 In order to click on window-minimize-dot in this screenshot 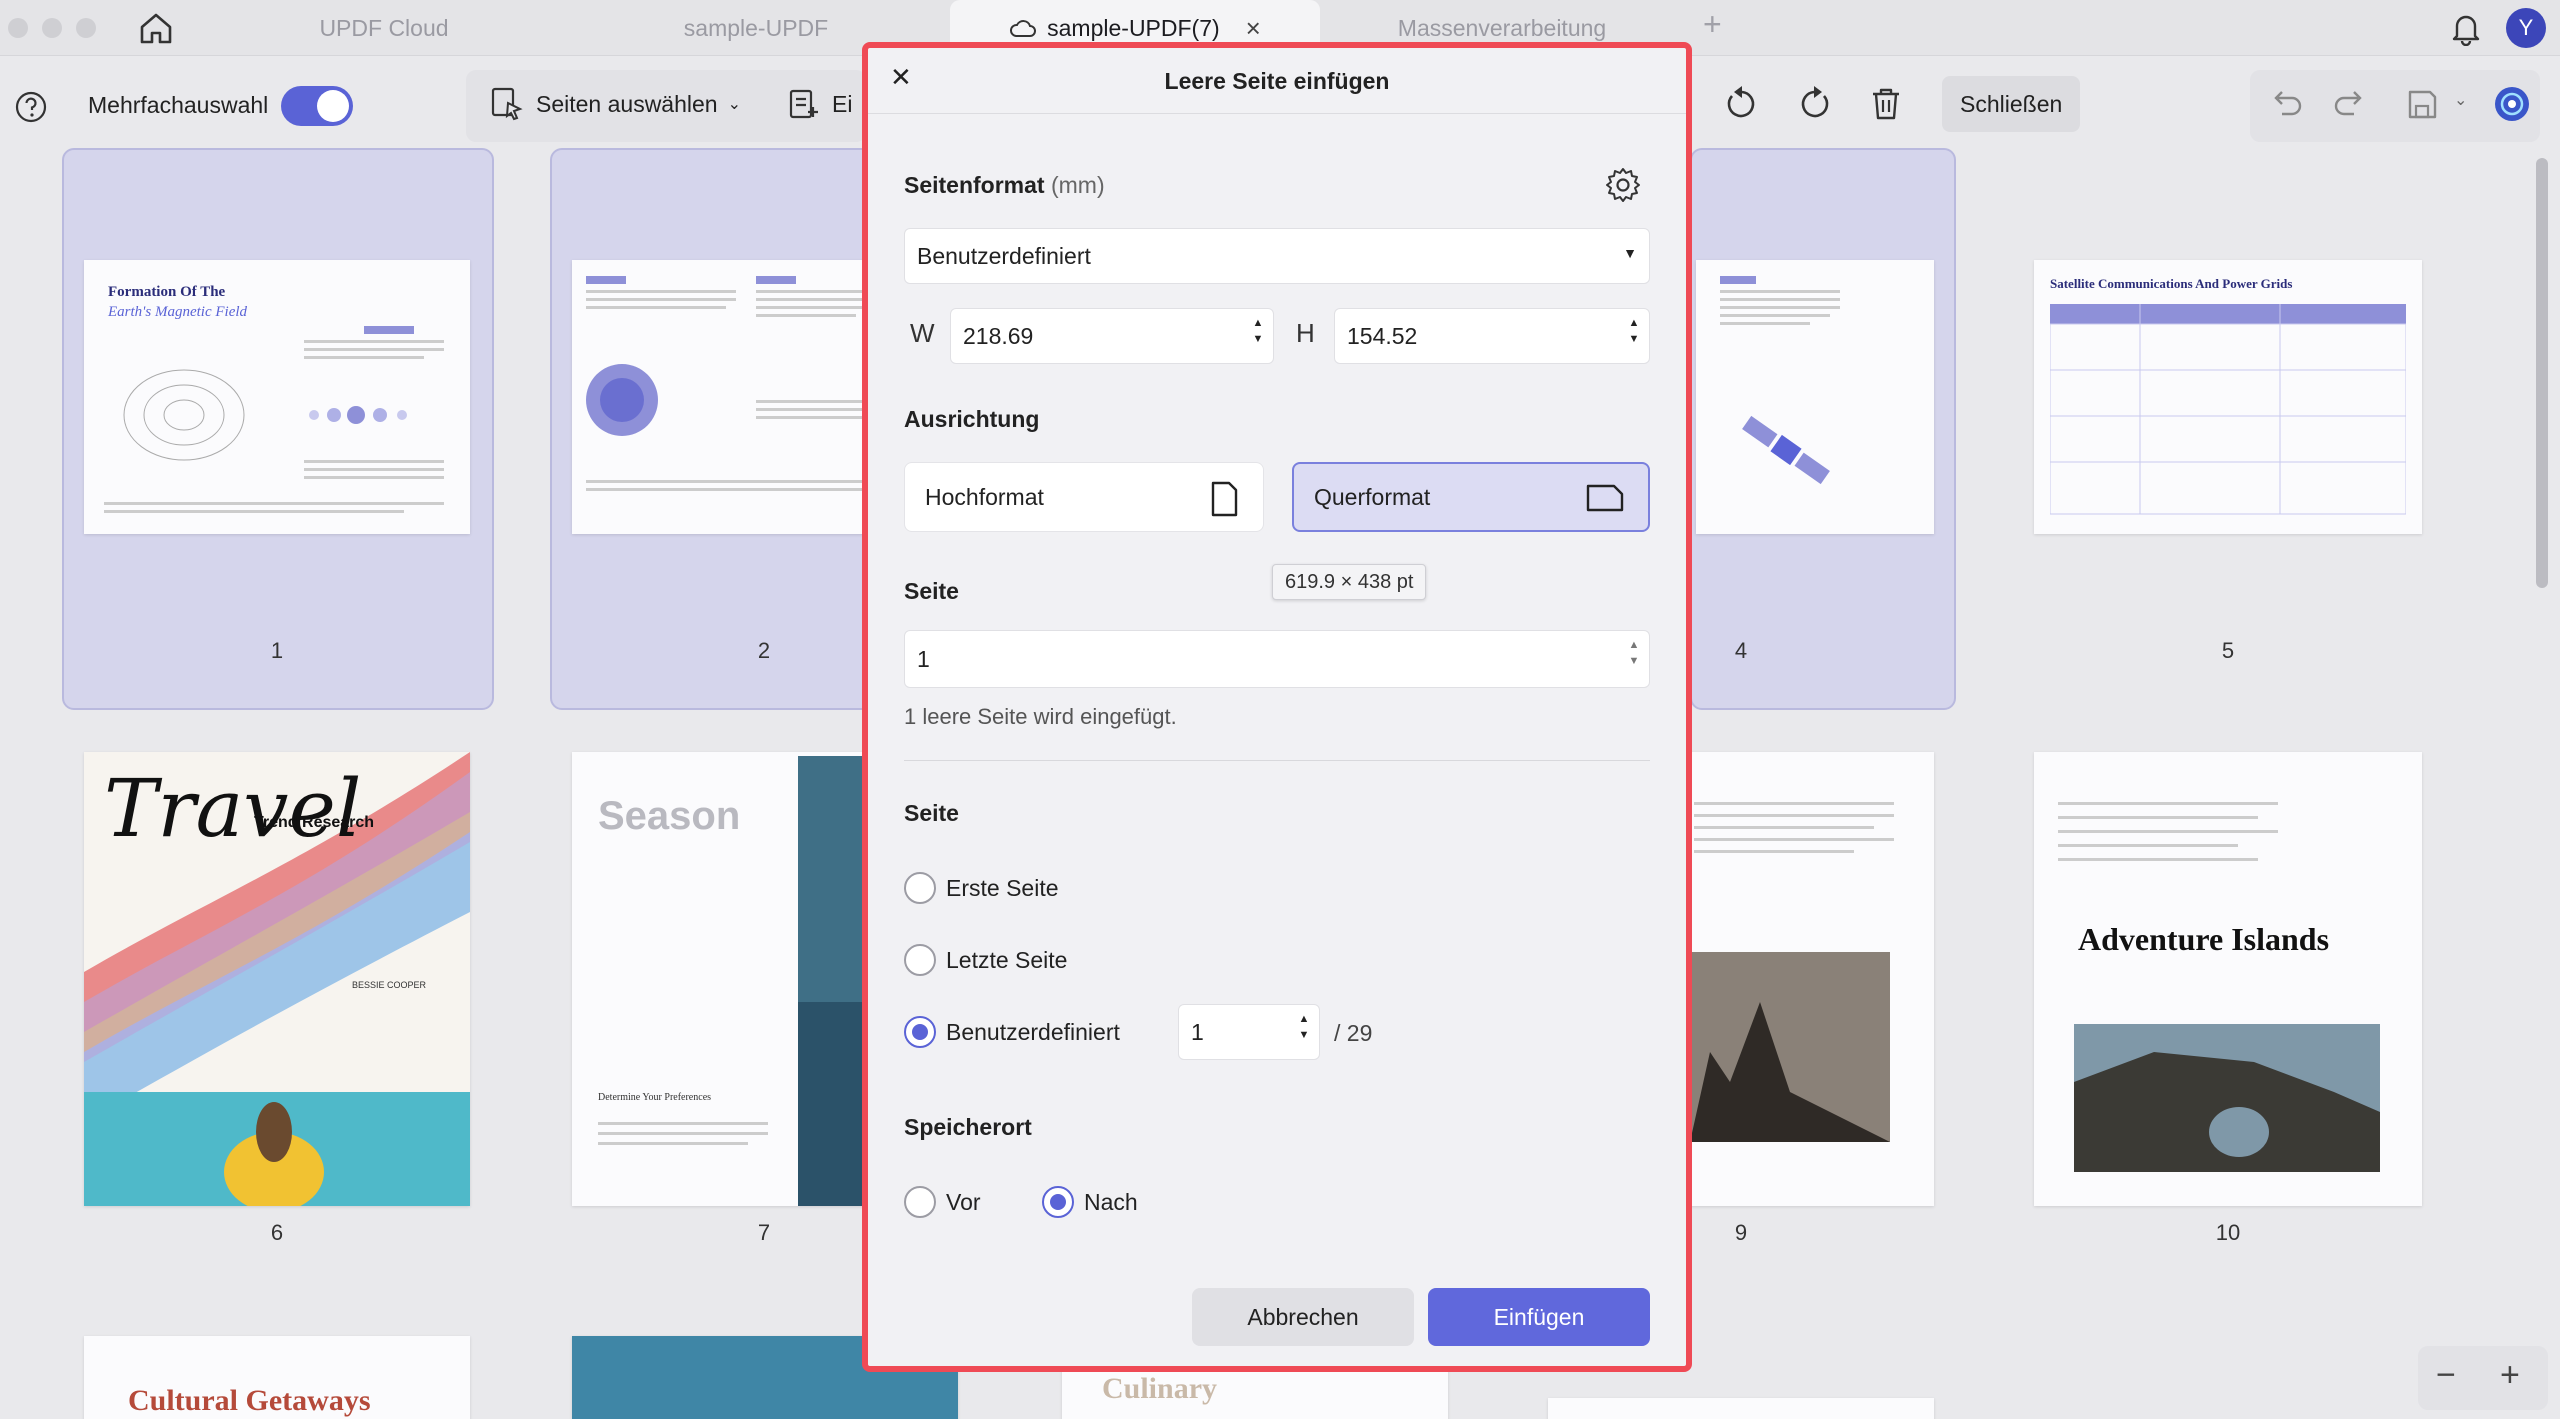, I will do `click(52, 28)`.